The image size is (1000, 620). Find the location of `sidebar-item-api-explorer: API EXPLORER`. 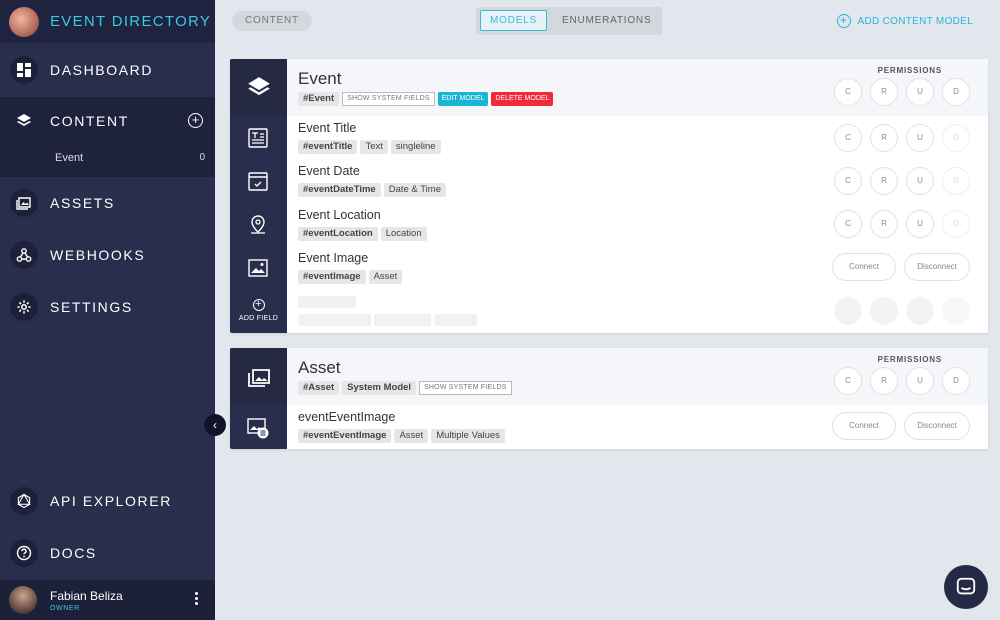

sidebar-item-api-explorer: API EXPLORER is located at coordinates (107, 501).